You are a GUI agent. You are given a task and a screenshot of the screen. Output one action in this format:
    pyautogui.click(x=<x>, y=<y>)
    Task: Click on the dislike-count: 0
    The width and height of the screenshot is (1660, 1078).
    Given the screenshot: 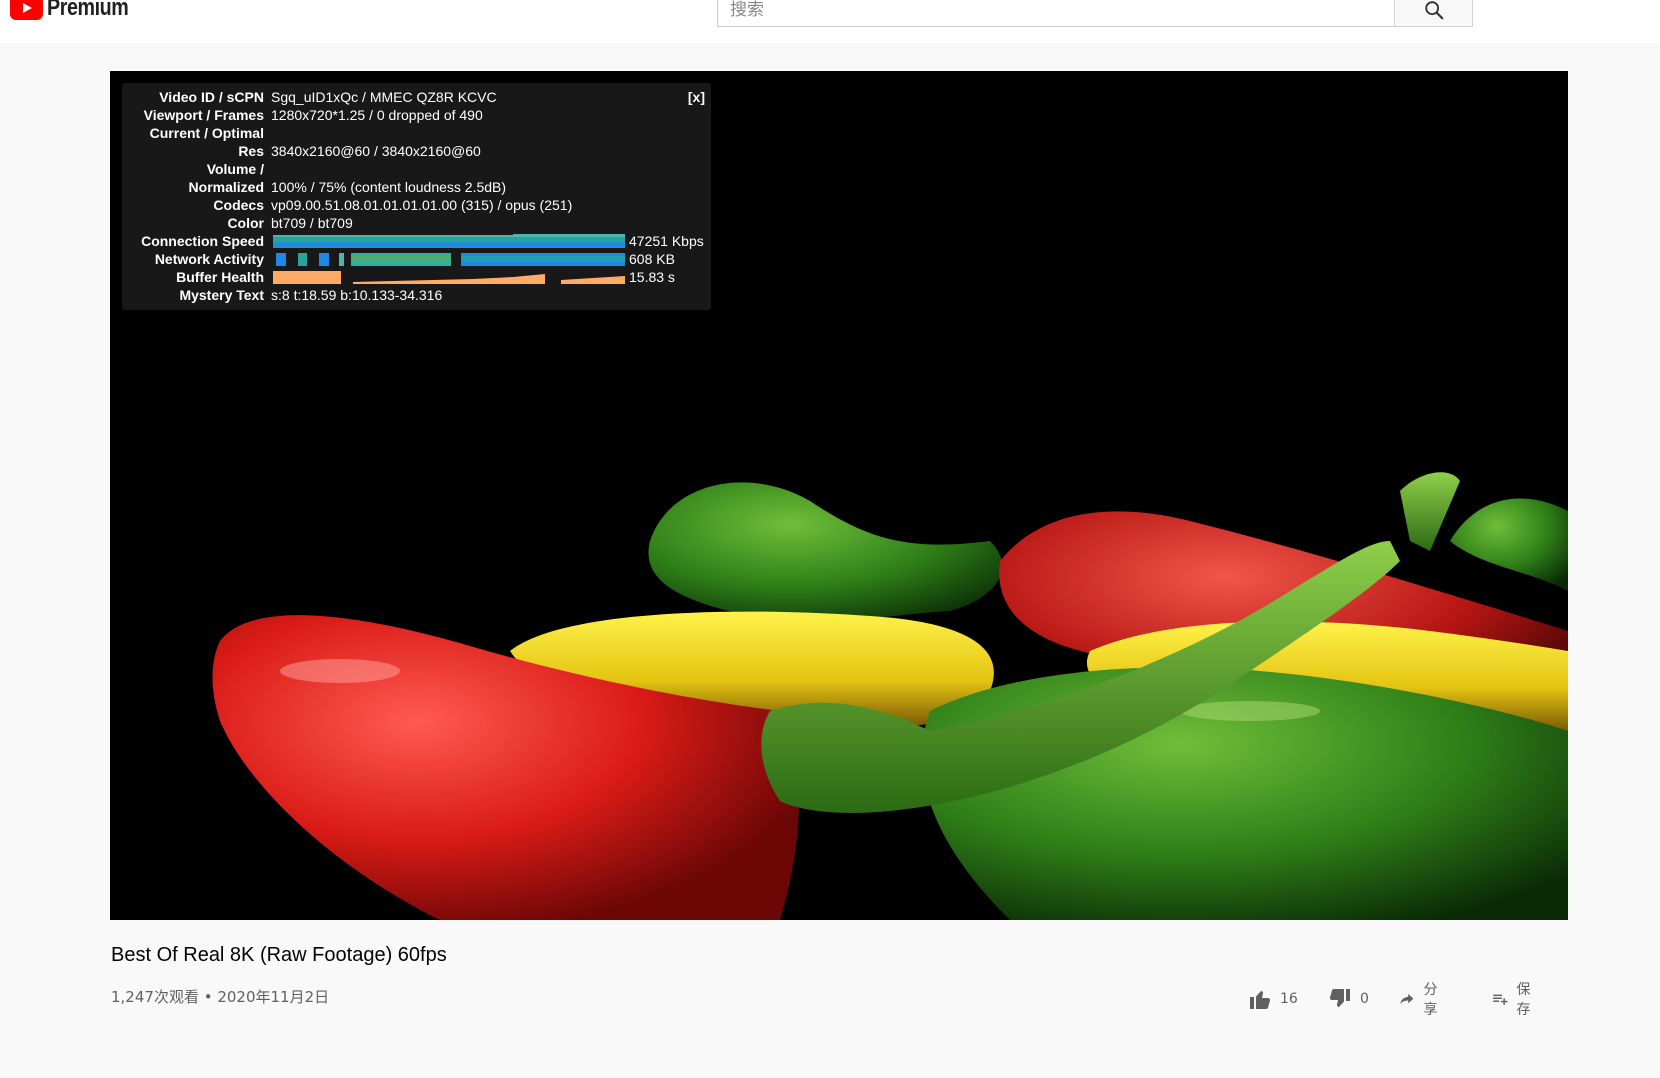 What is the action you would take?
    pyautogui.click(x=1364, y=999)
    